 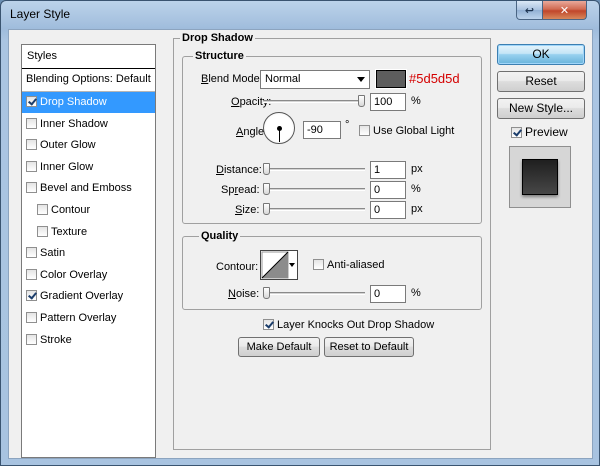 I want to click on style-item-pattern-overlay: Pattern Overlay, so click(x=88, y=319).